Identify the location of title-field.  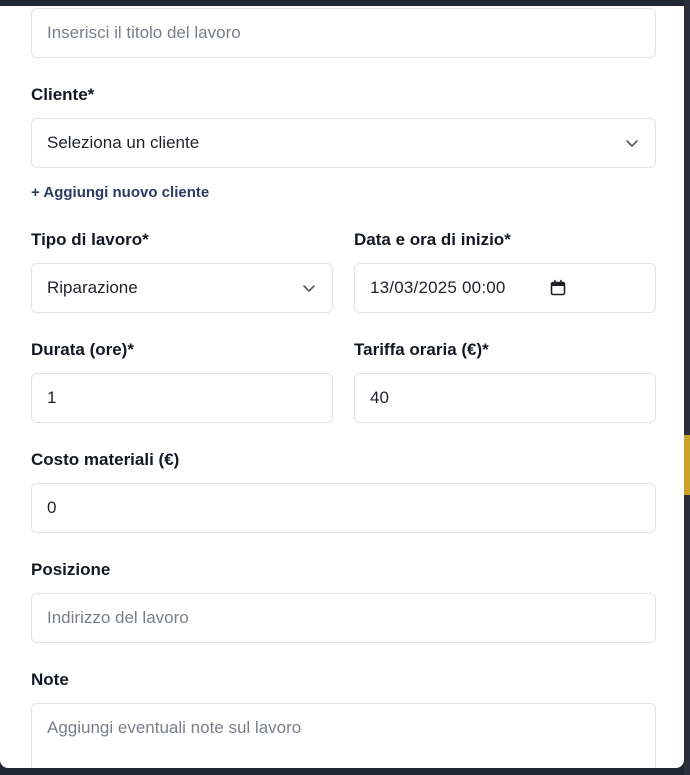
(343, 33).